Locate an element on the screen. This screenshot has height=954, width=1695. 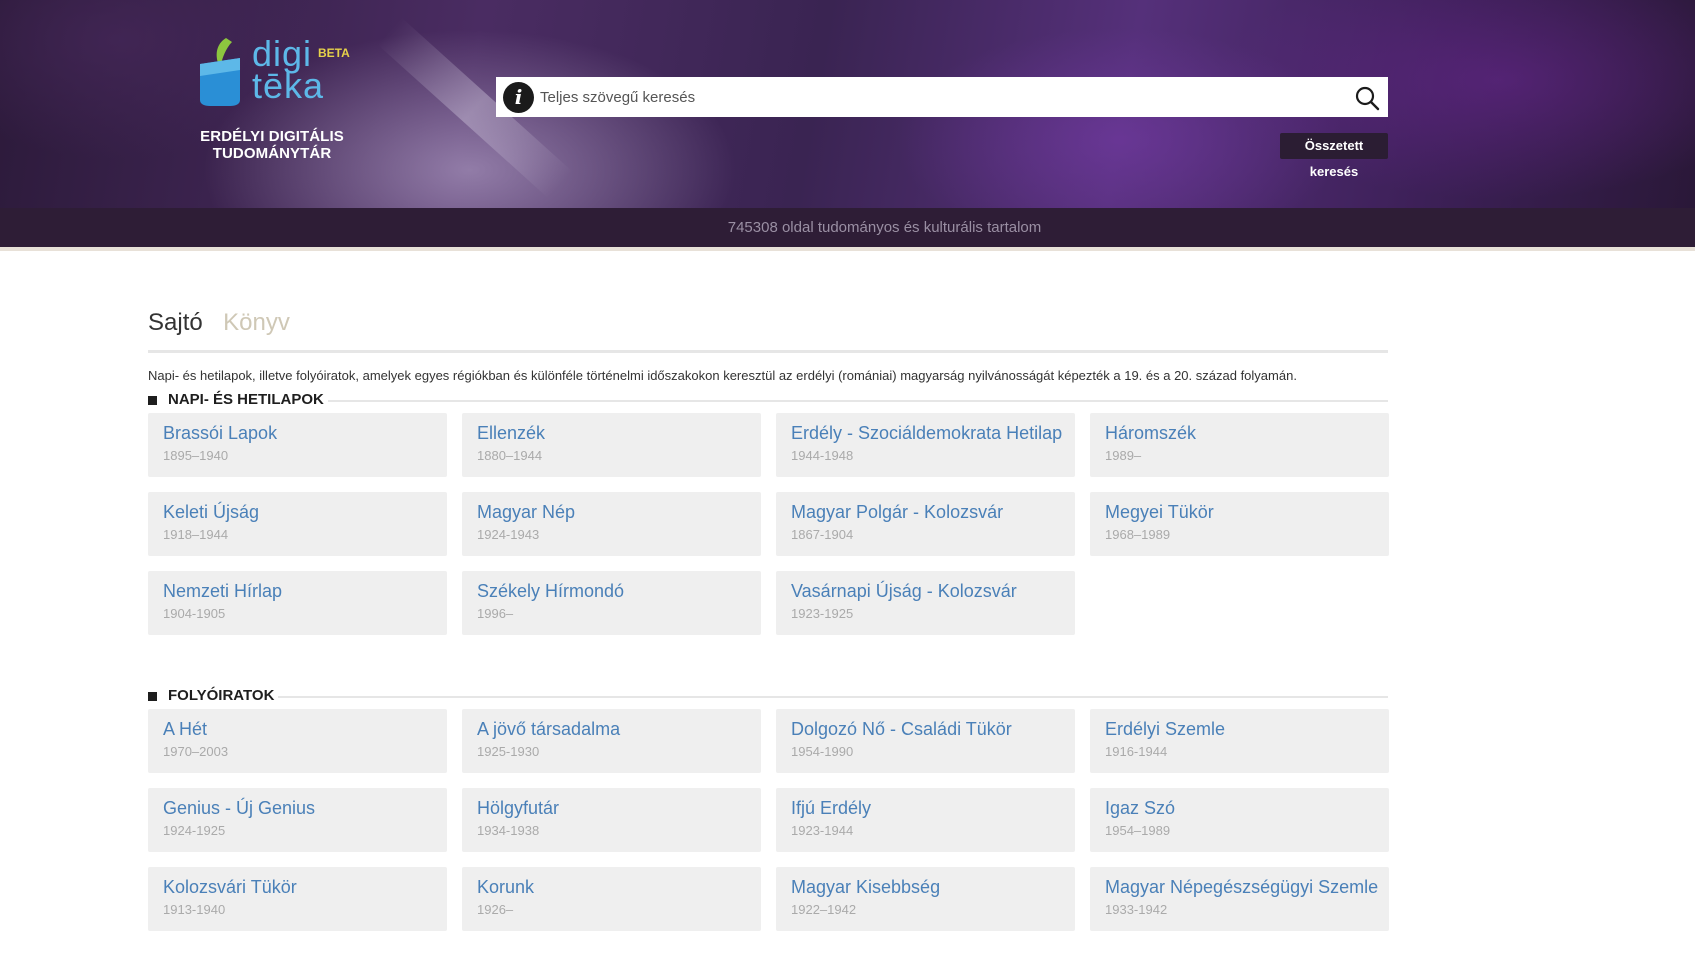
tab-konyv: Könyv is located at coordinates (256, 323).